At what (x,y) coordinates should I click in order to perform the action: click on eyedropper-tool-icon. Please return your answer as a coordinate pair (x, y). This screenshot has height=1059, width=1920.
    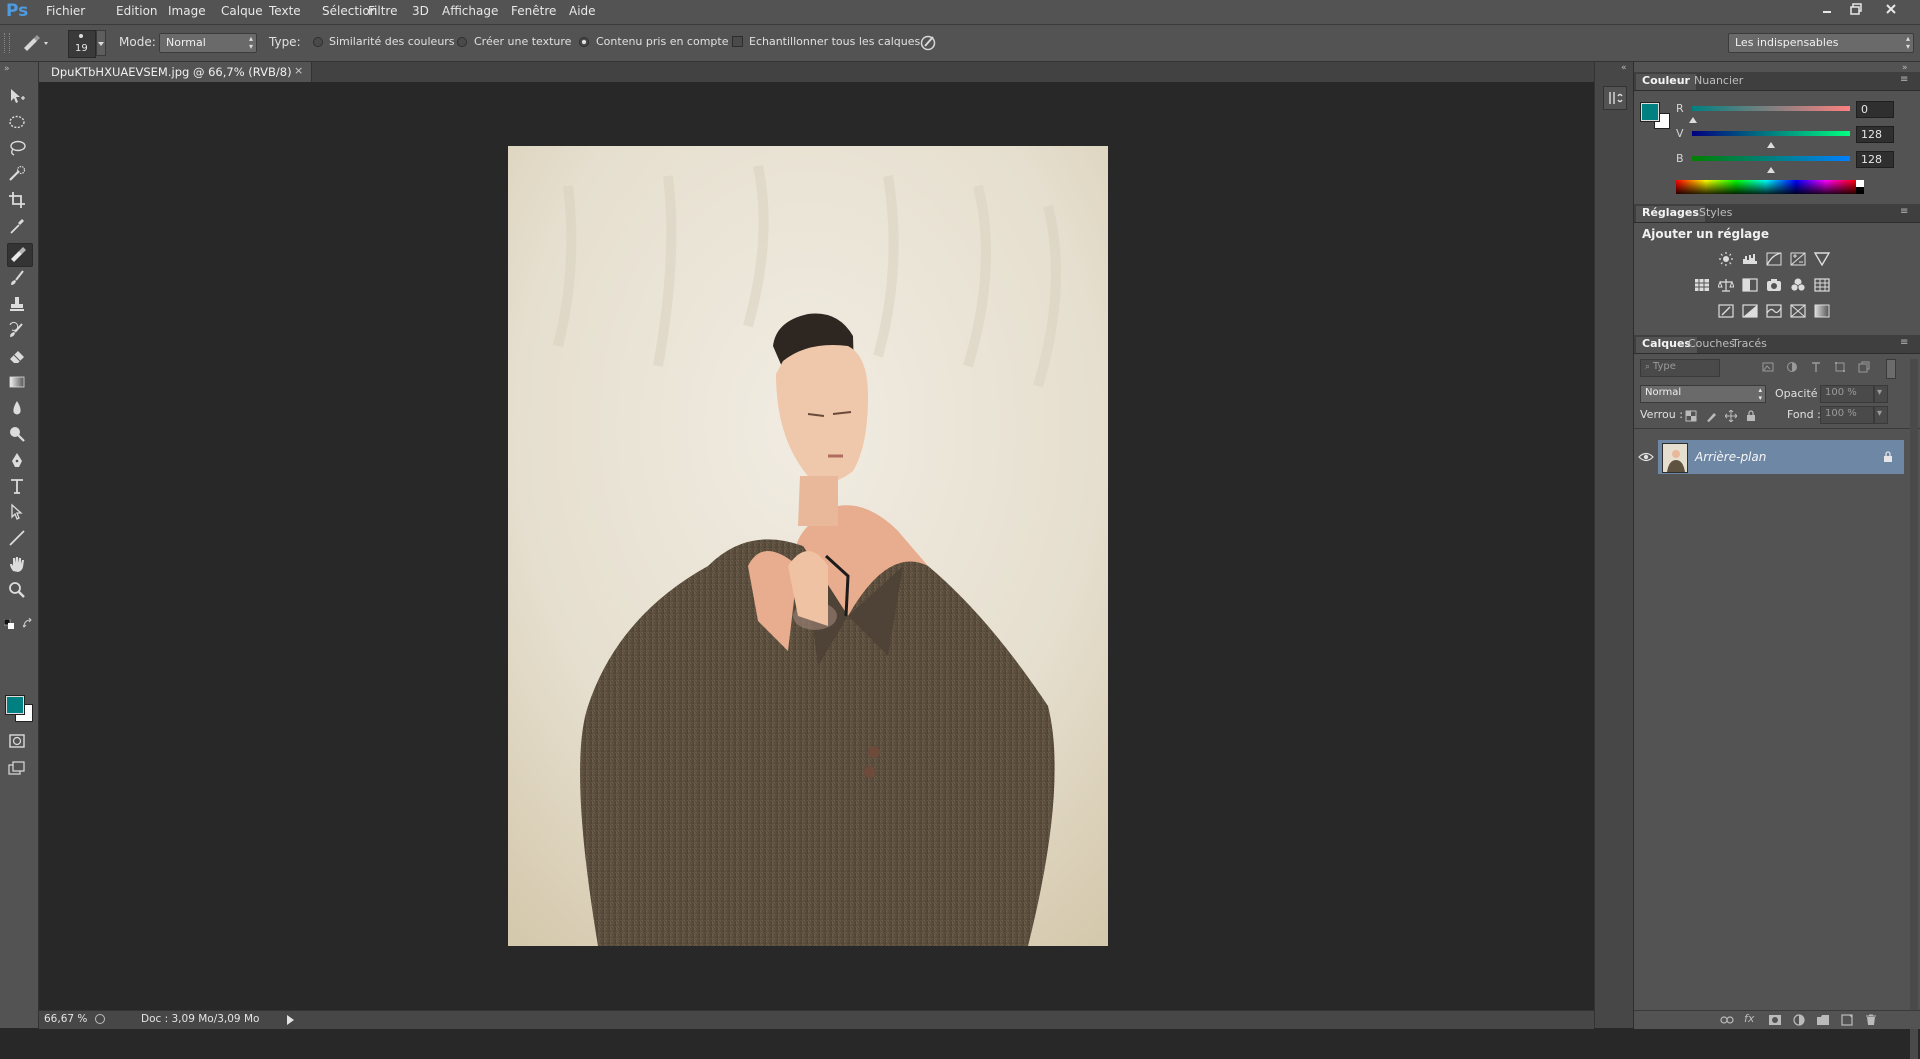
    Looking at the image, I should click on (19, 228).